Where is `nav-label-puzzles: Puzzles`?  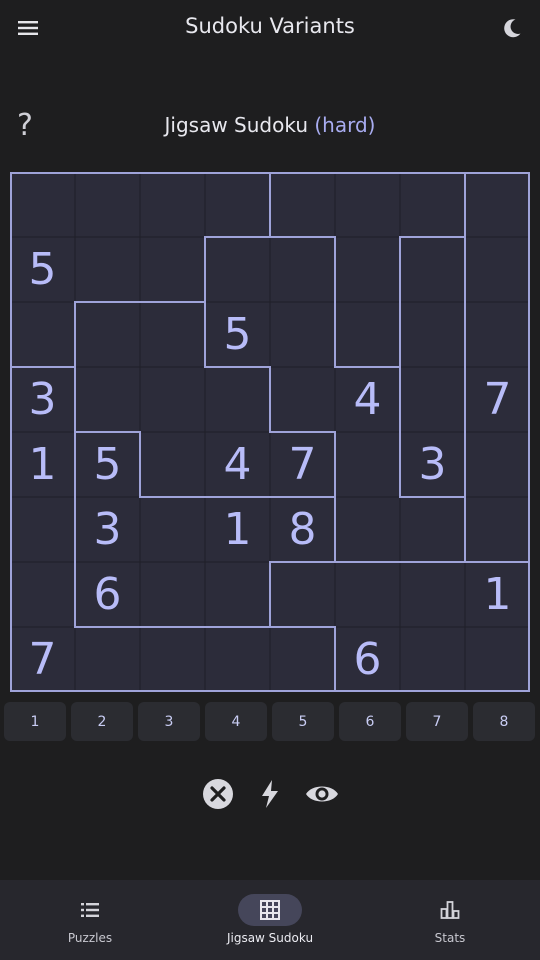 nav-label-puzzles: Puzzles is located at coordinates (90, 938).